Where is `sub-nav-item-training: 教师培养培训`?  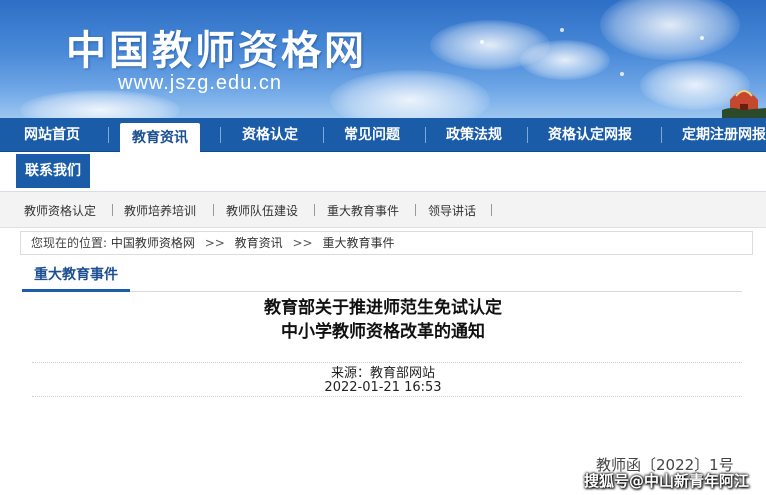 sub-nav-item-training: 教师培养培训 is located at coordinates (160, 210).